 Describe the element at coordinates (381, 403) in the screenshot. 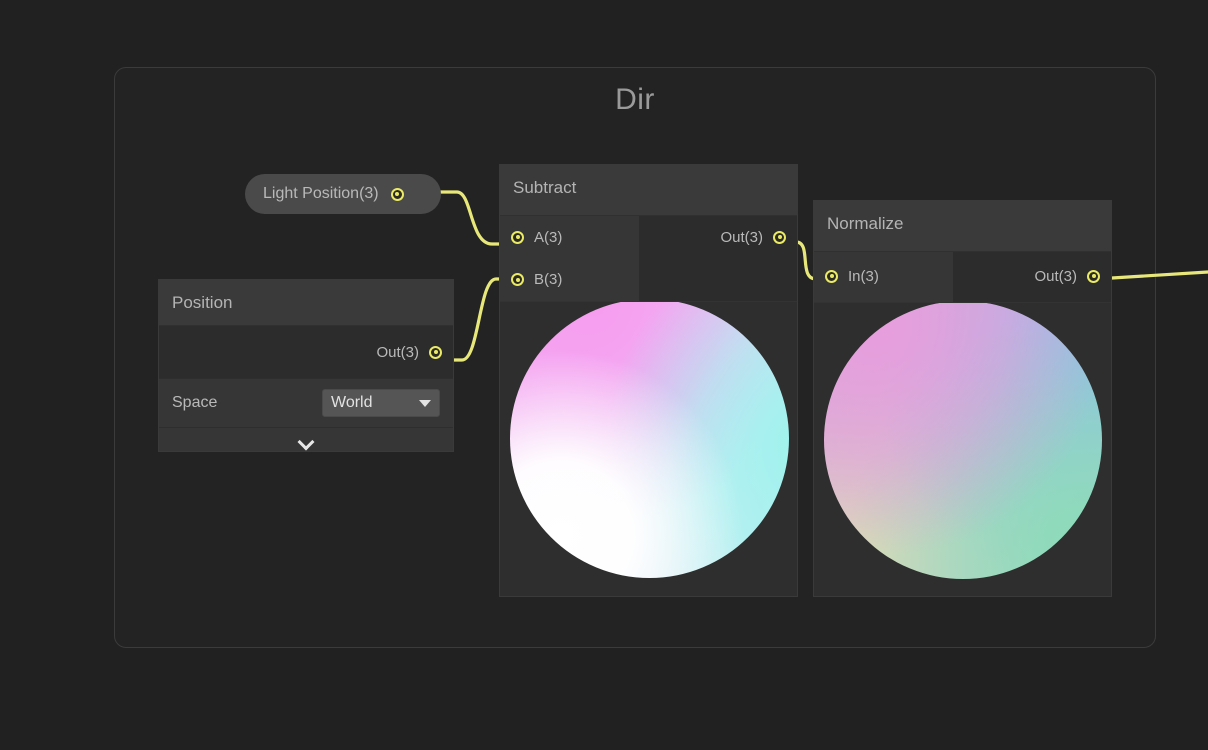

I see `space-dropdown: World` at that location.